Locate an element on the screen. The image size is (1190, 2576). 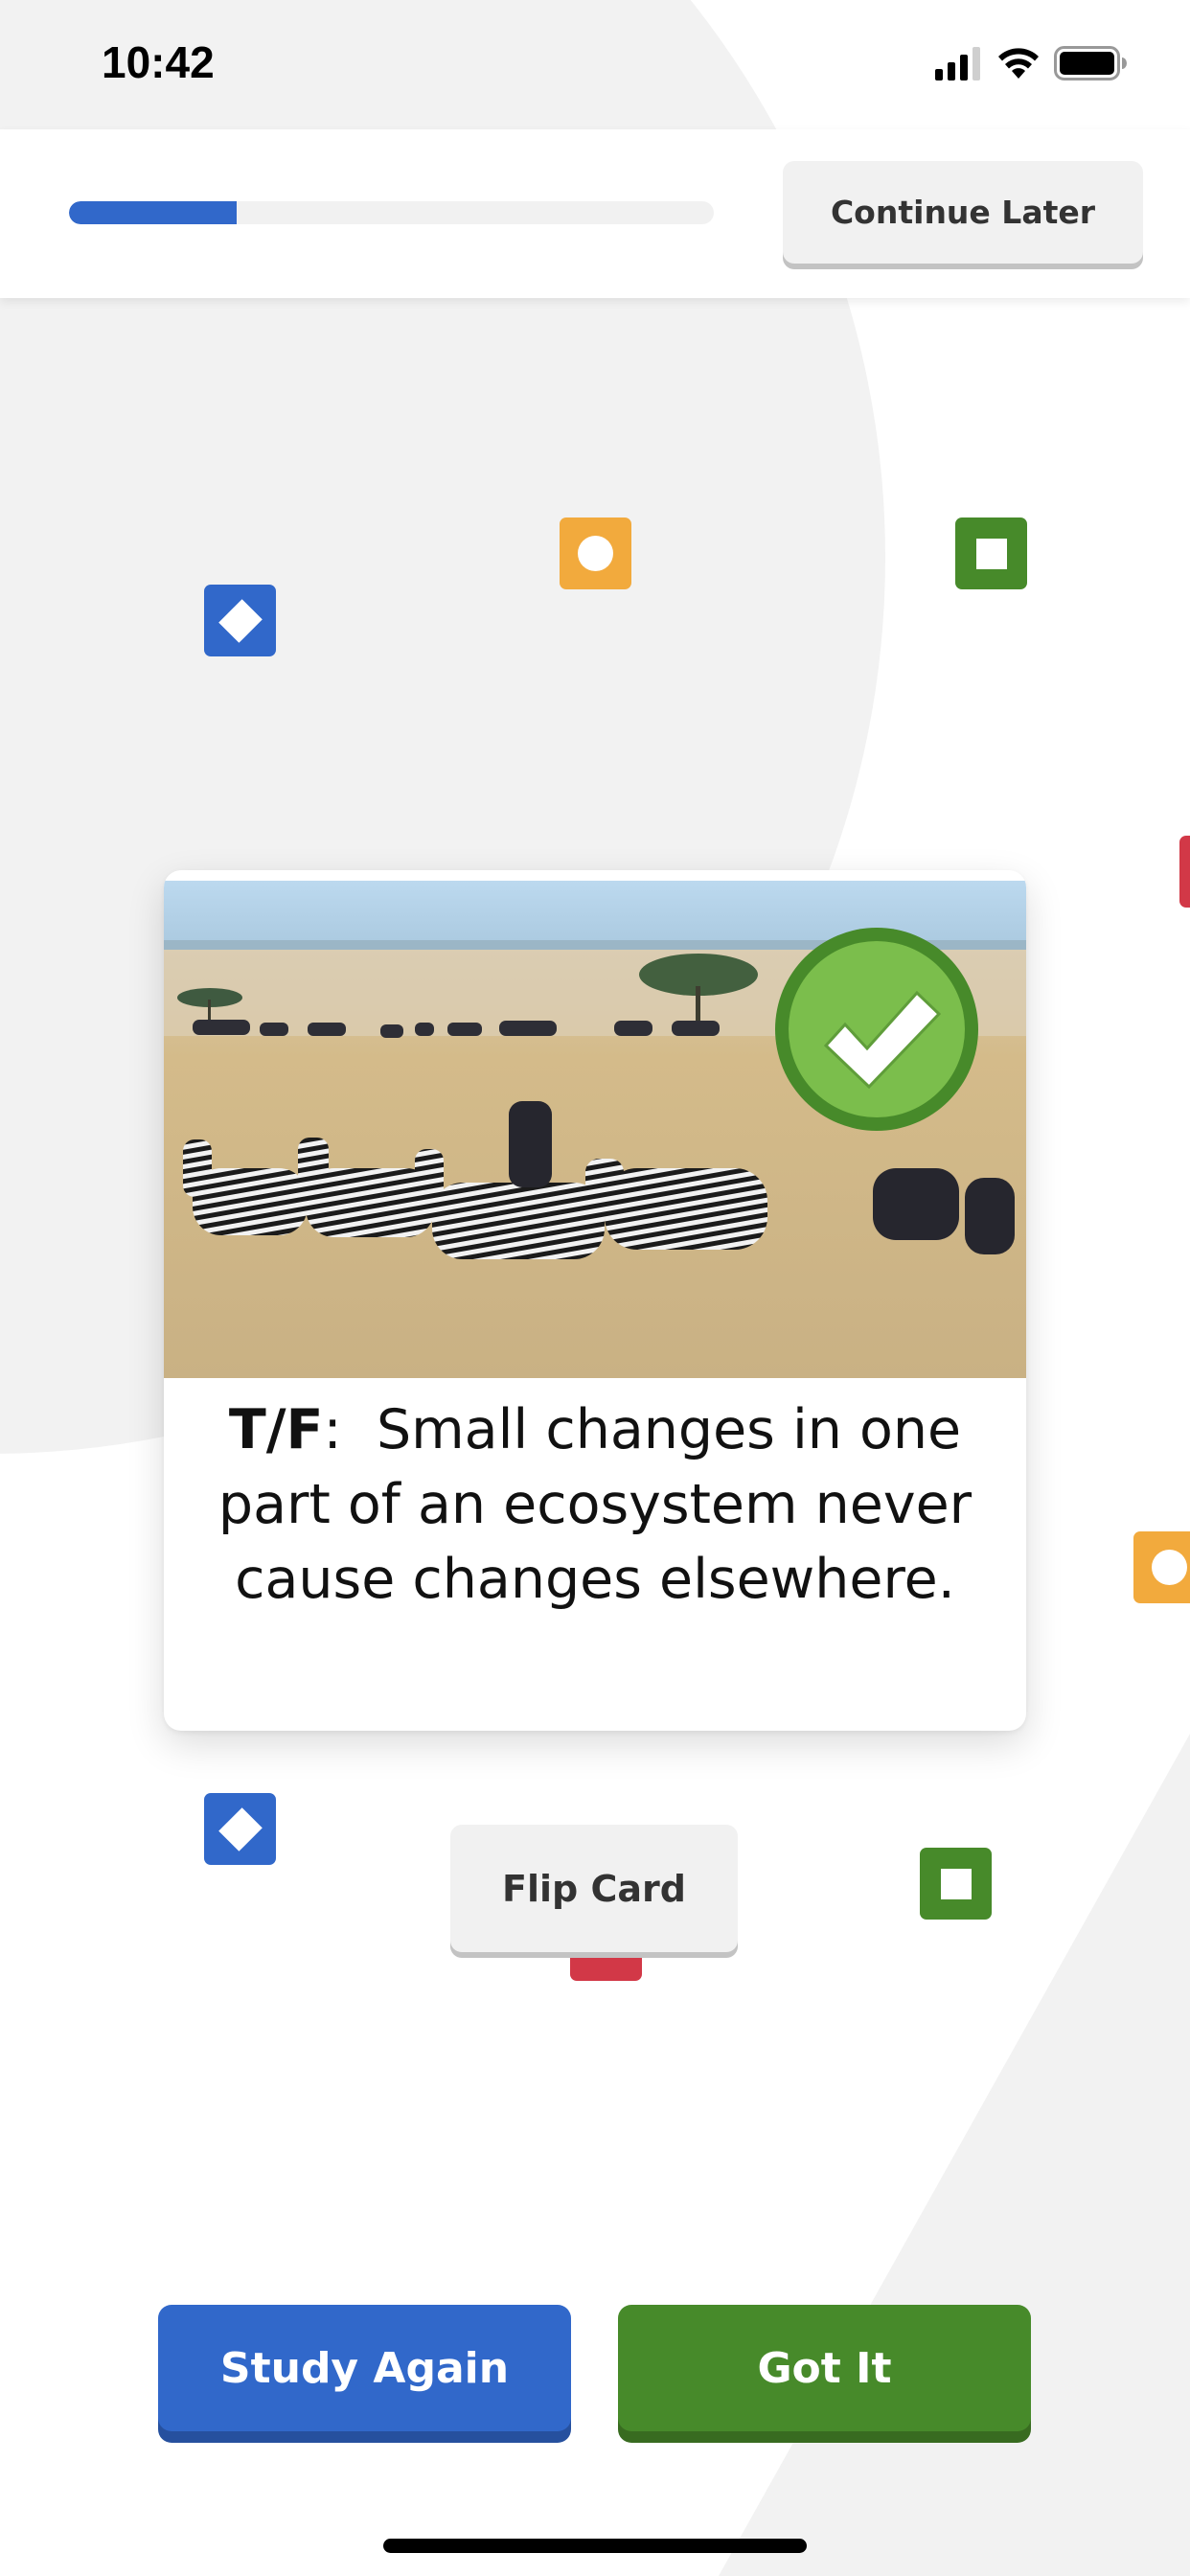
status-time: 10:42 is located at coordinates (159, 62).